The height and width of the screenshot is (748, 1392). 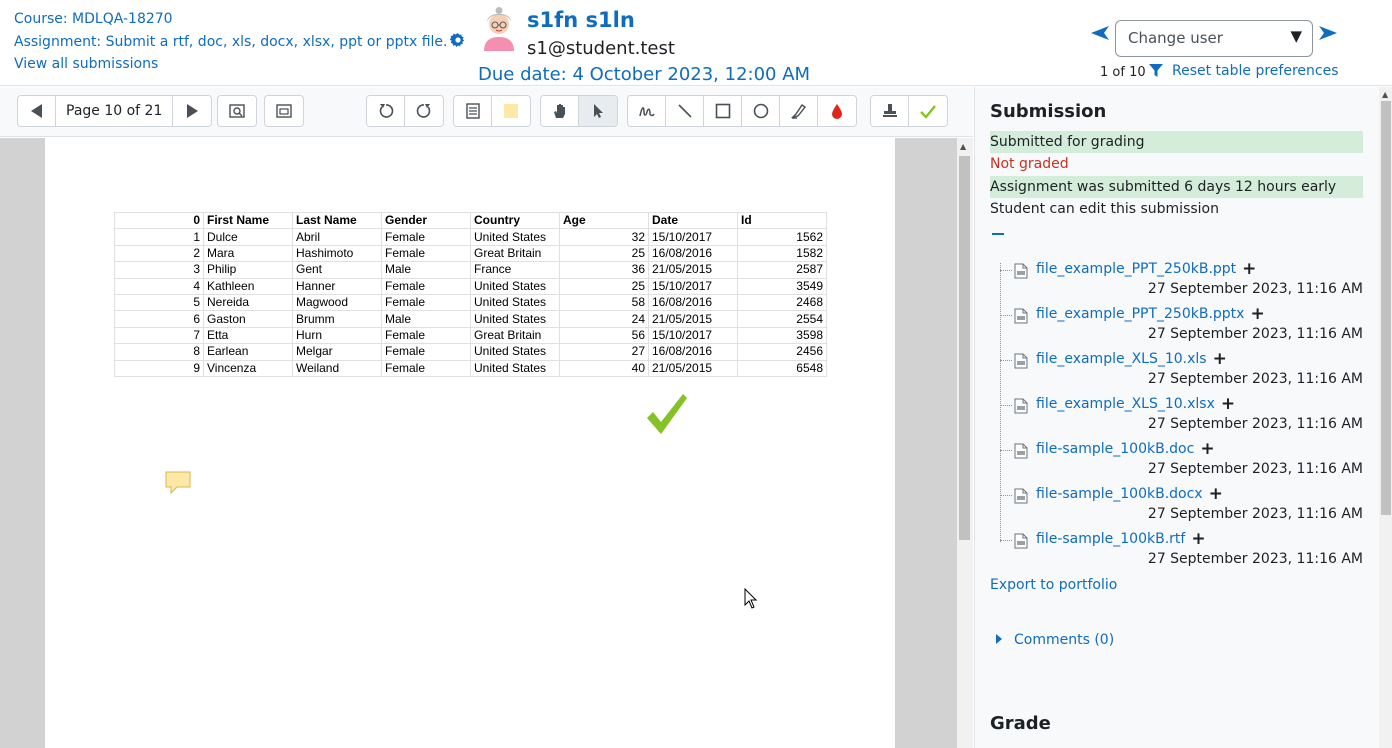 I want to click on table-cell: Kathleen, so click(x=248, y=286).